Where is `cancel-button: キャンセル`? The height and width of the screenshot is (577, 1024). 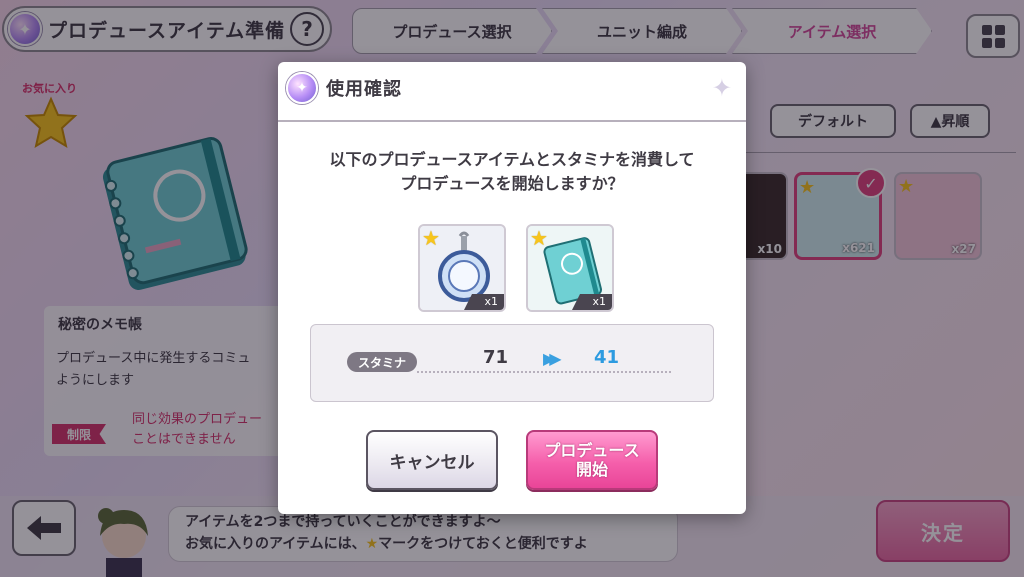
cancel-button: キャンセル is located at coordinates (432, 460).